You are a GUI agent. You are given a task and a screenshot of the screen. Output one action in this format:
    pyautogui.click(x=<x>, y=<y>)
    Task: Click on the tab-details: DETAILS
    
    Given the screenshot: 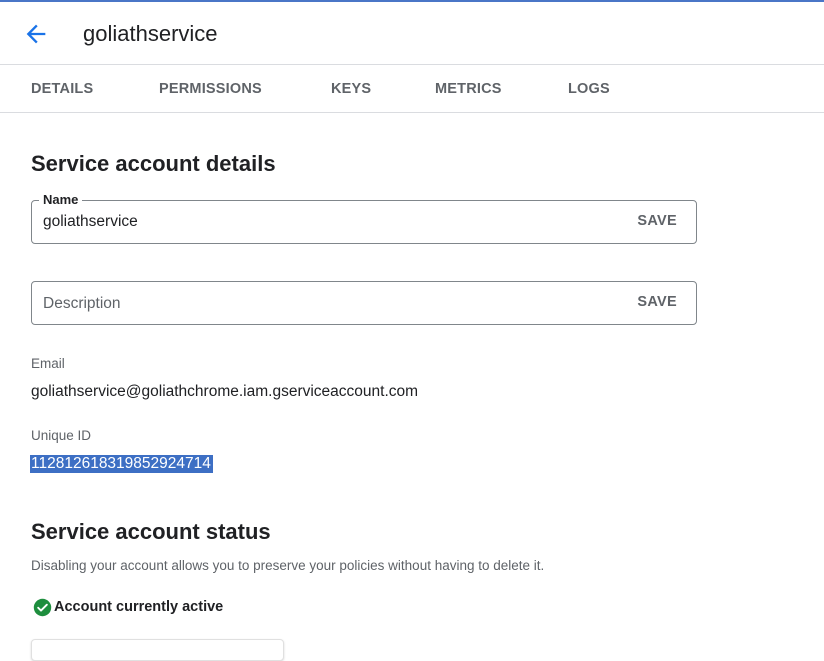 What is the action you would take?
    pyautogui.click(x=62, y=89)
    